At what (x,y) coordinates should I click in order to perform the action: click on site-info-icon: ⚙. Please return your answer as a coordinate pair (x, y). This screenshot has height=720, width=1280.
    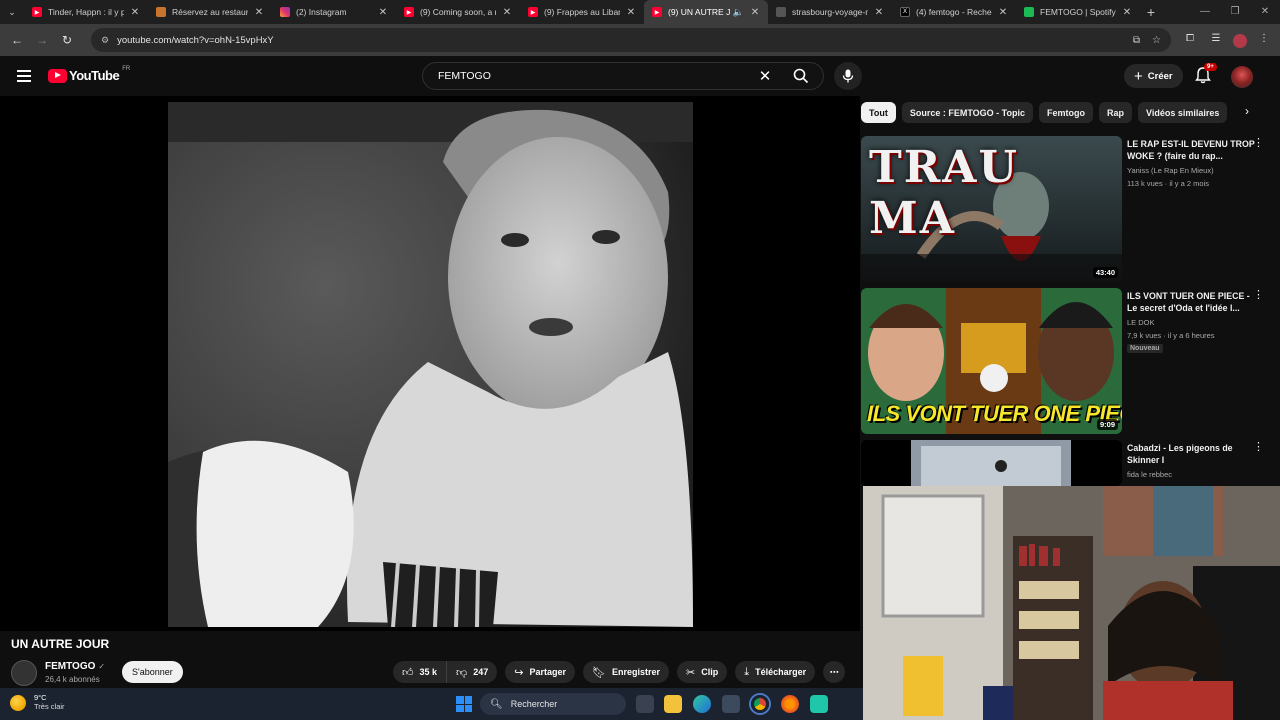
    Looking at the image, I should click on (105, 40).